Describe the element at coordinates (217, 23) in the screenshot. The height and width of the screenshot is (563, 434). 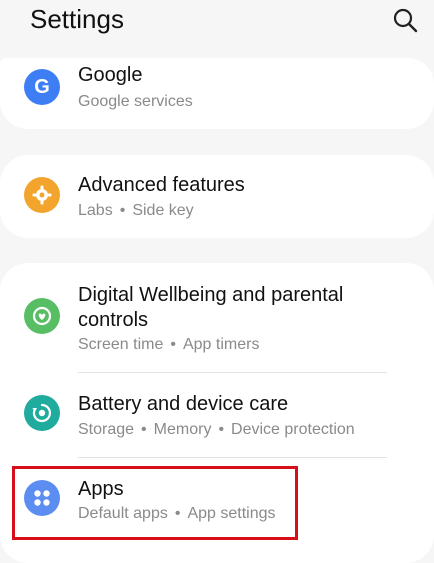
I see `header: Settings` at that location.